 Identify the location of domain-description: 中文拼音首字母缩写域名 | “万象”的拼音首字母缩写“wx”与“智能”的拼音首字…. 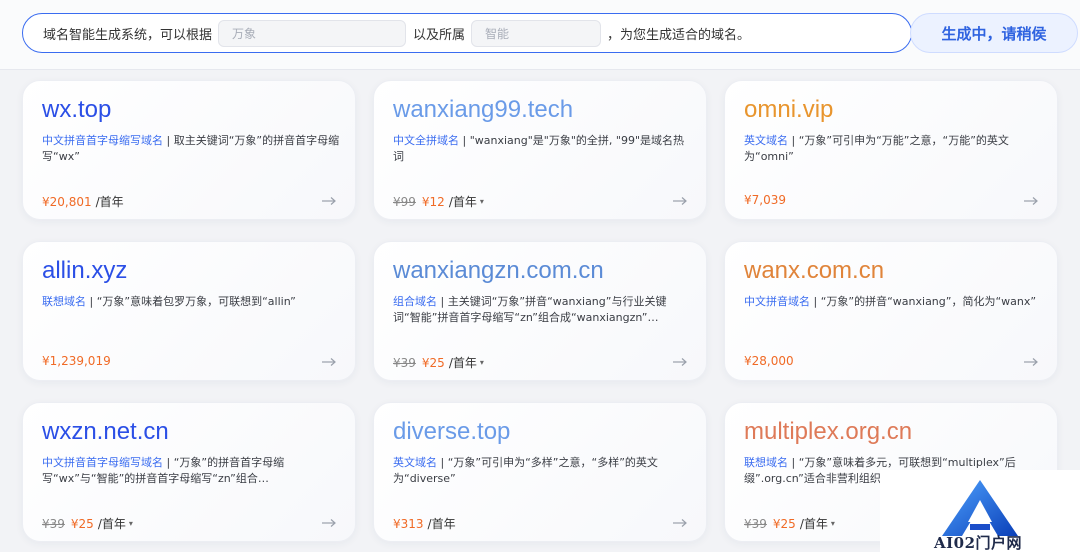
(192, 471).